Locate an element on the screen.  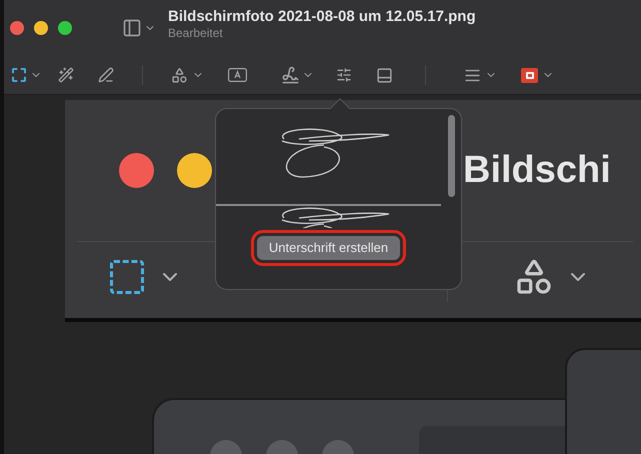
magic-wand-icon is located at coordinates (66, 75).